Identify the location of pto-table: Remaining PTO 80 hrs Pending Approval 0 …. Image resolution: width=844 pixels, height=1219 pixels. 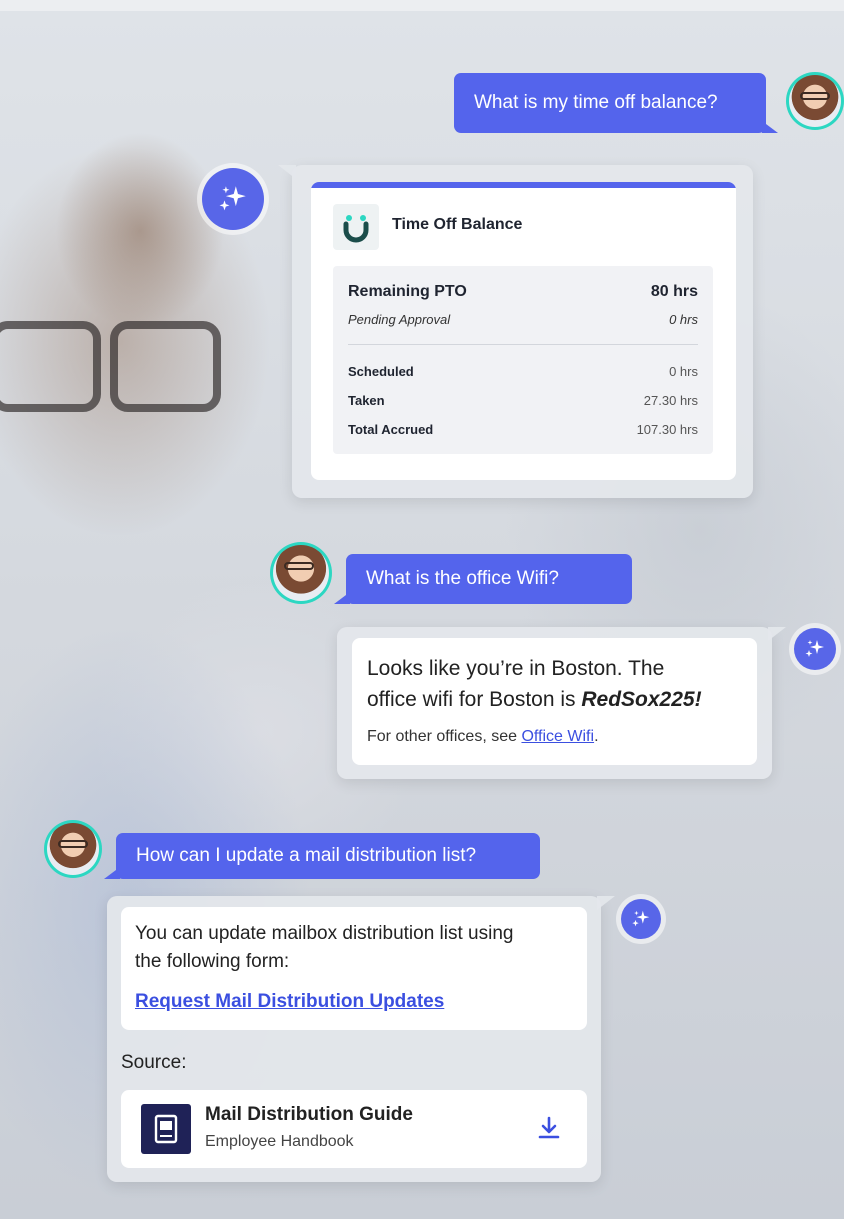
(523, 360).